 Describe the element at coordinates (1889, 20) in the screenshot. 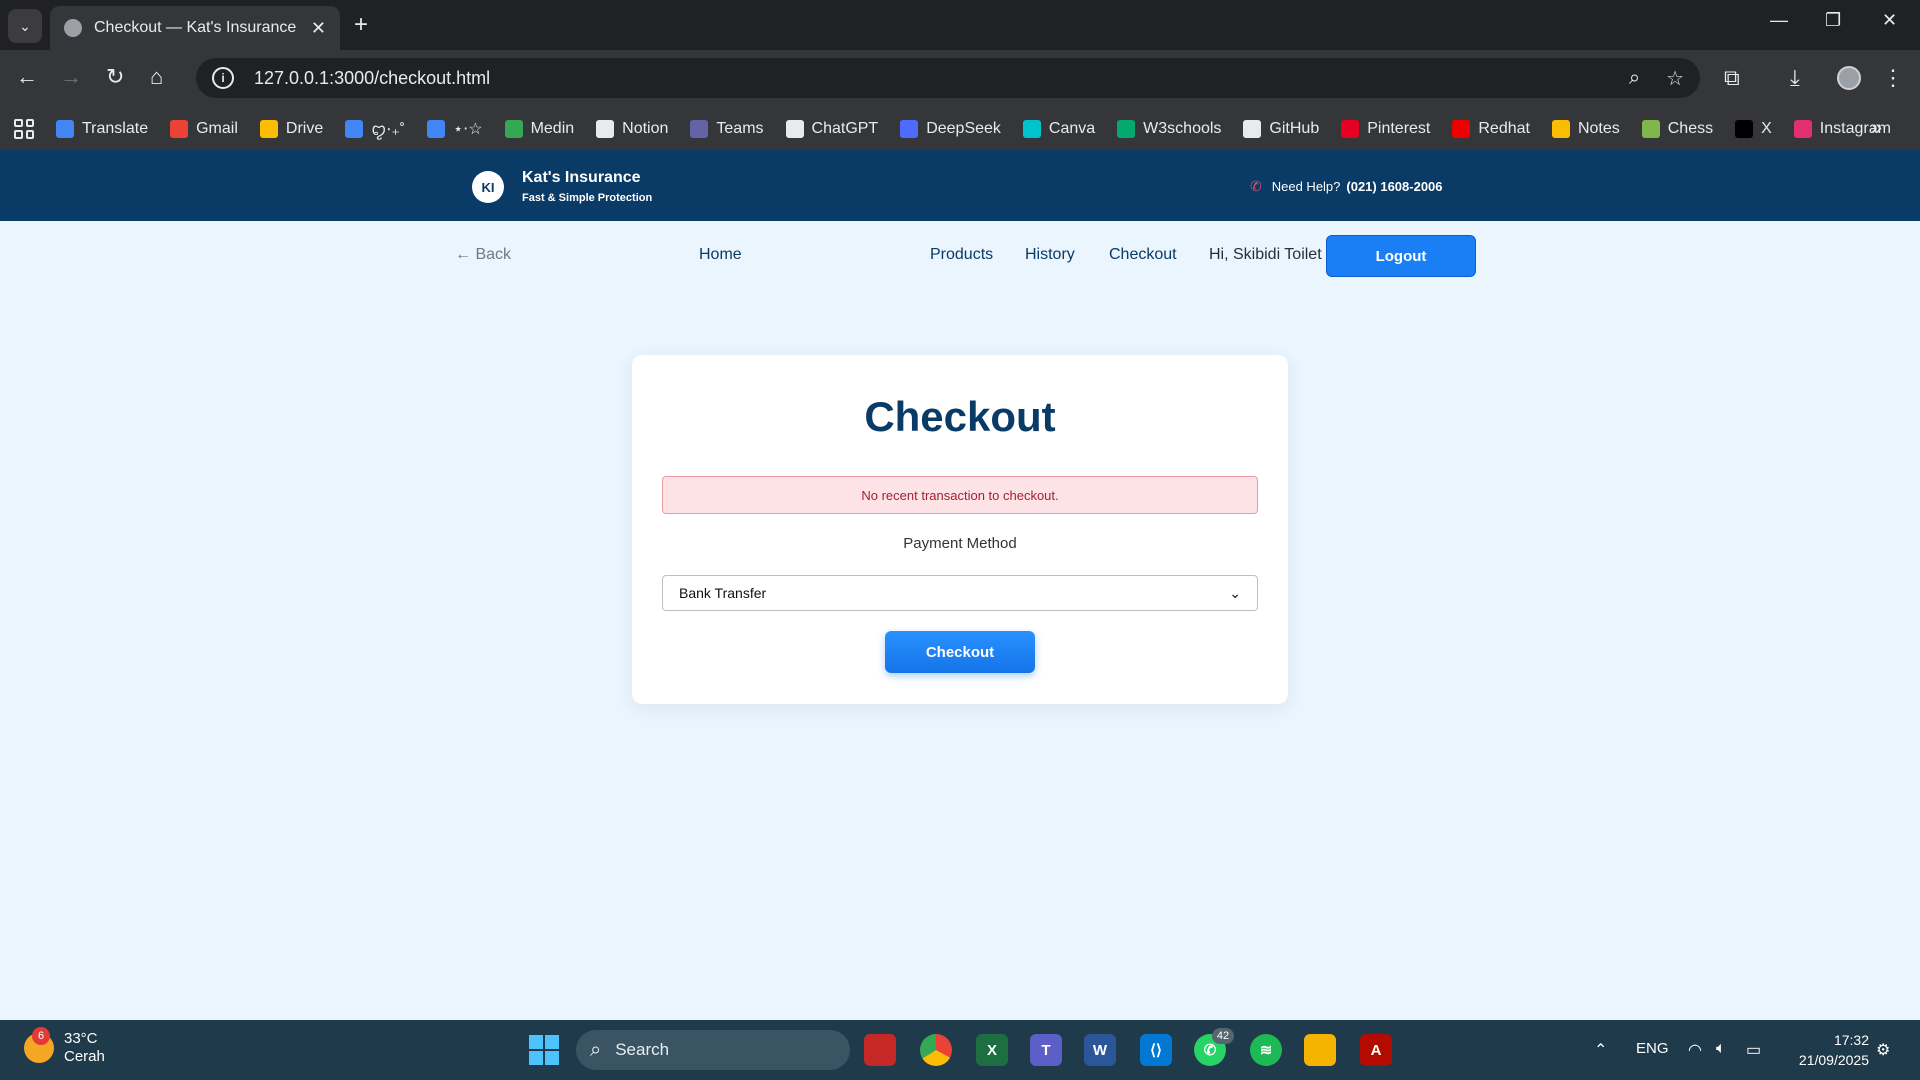

I see `window-close-icon: ✕` at that location.